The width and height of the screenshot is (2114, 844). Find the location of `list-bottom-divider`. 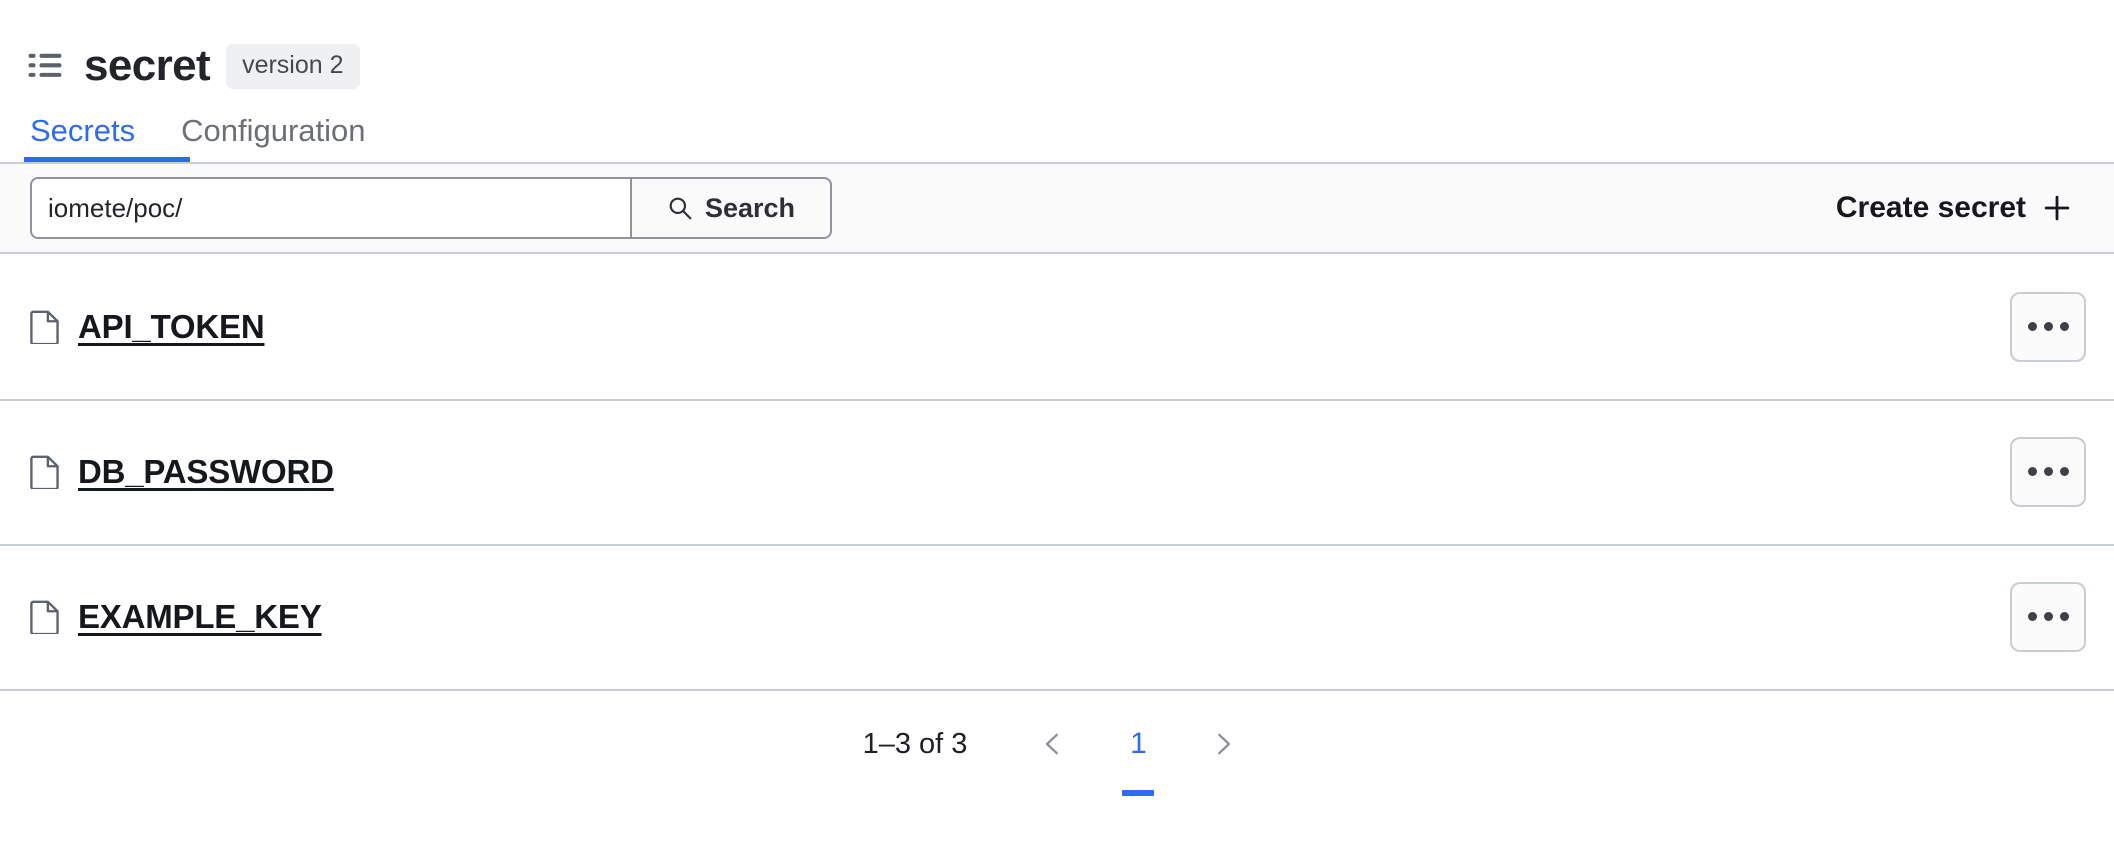

list-bottom-divider is located at coordinates (1057, 690).